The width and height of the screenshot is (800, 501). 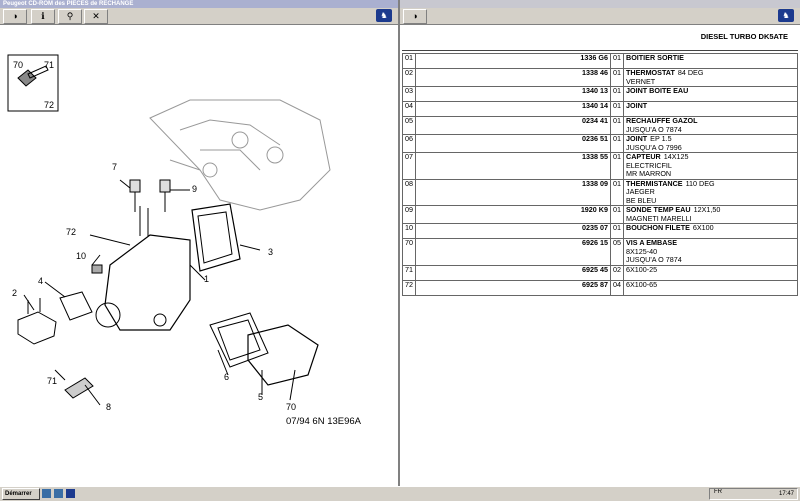 What do you see at coordinates (744, 36) in the screenshot?
I see `parts-list-title: DIESEL TURBO DK5ATE` at bounding box center [744, 36].